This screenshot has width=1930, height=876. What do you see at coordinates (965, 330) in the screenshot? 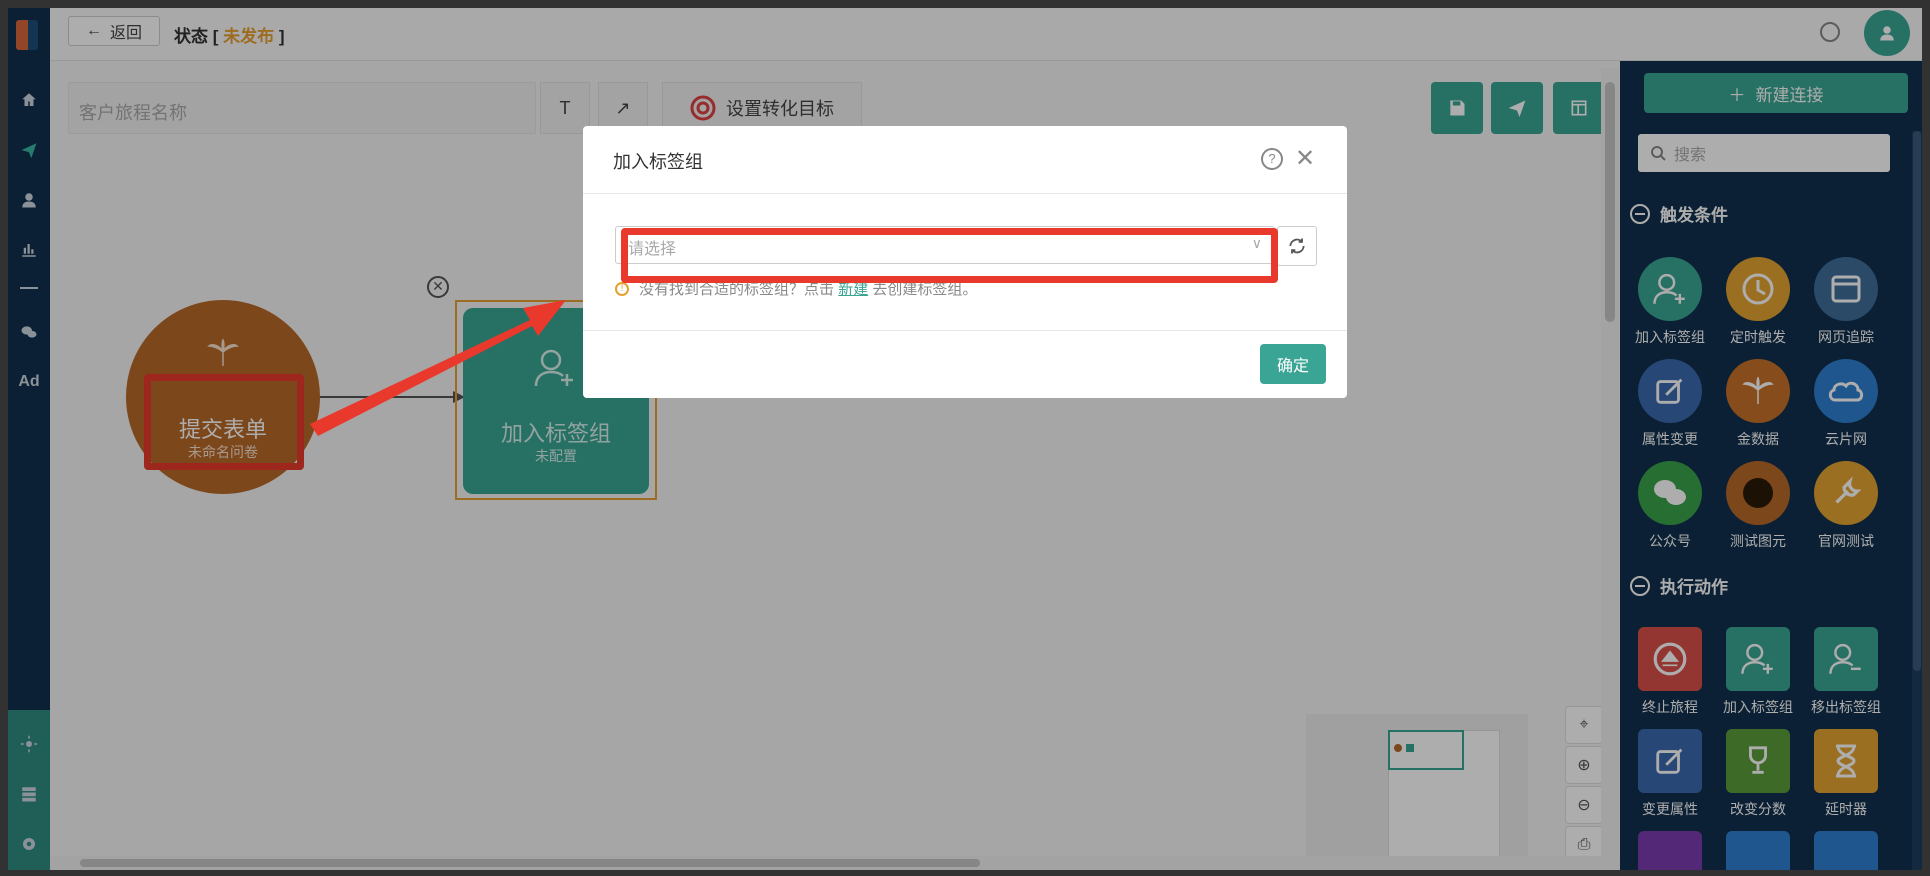
I see `dialog-footer-divider` at bounding box center [965, 330].